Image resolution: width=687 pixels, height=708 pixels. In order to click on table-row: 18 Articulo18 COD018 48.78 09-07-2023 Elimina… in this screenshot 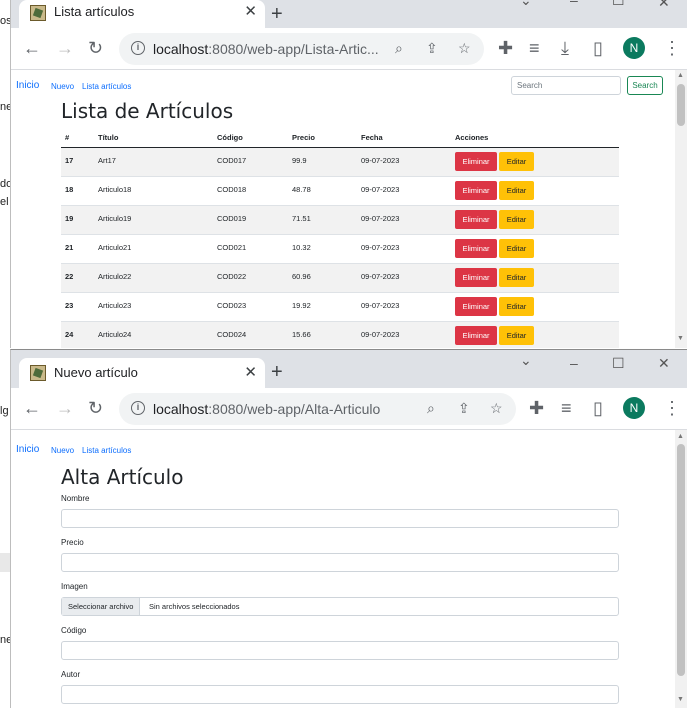, I will do `click(340, 191)`.